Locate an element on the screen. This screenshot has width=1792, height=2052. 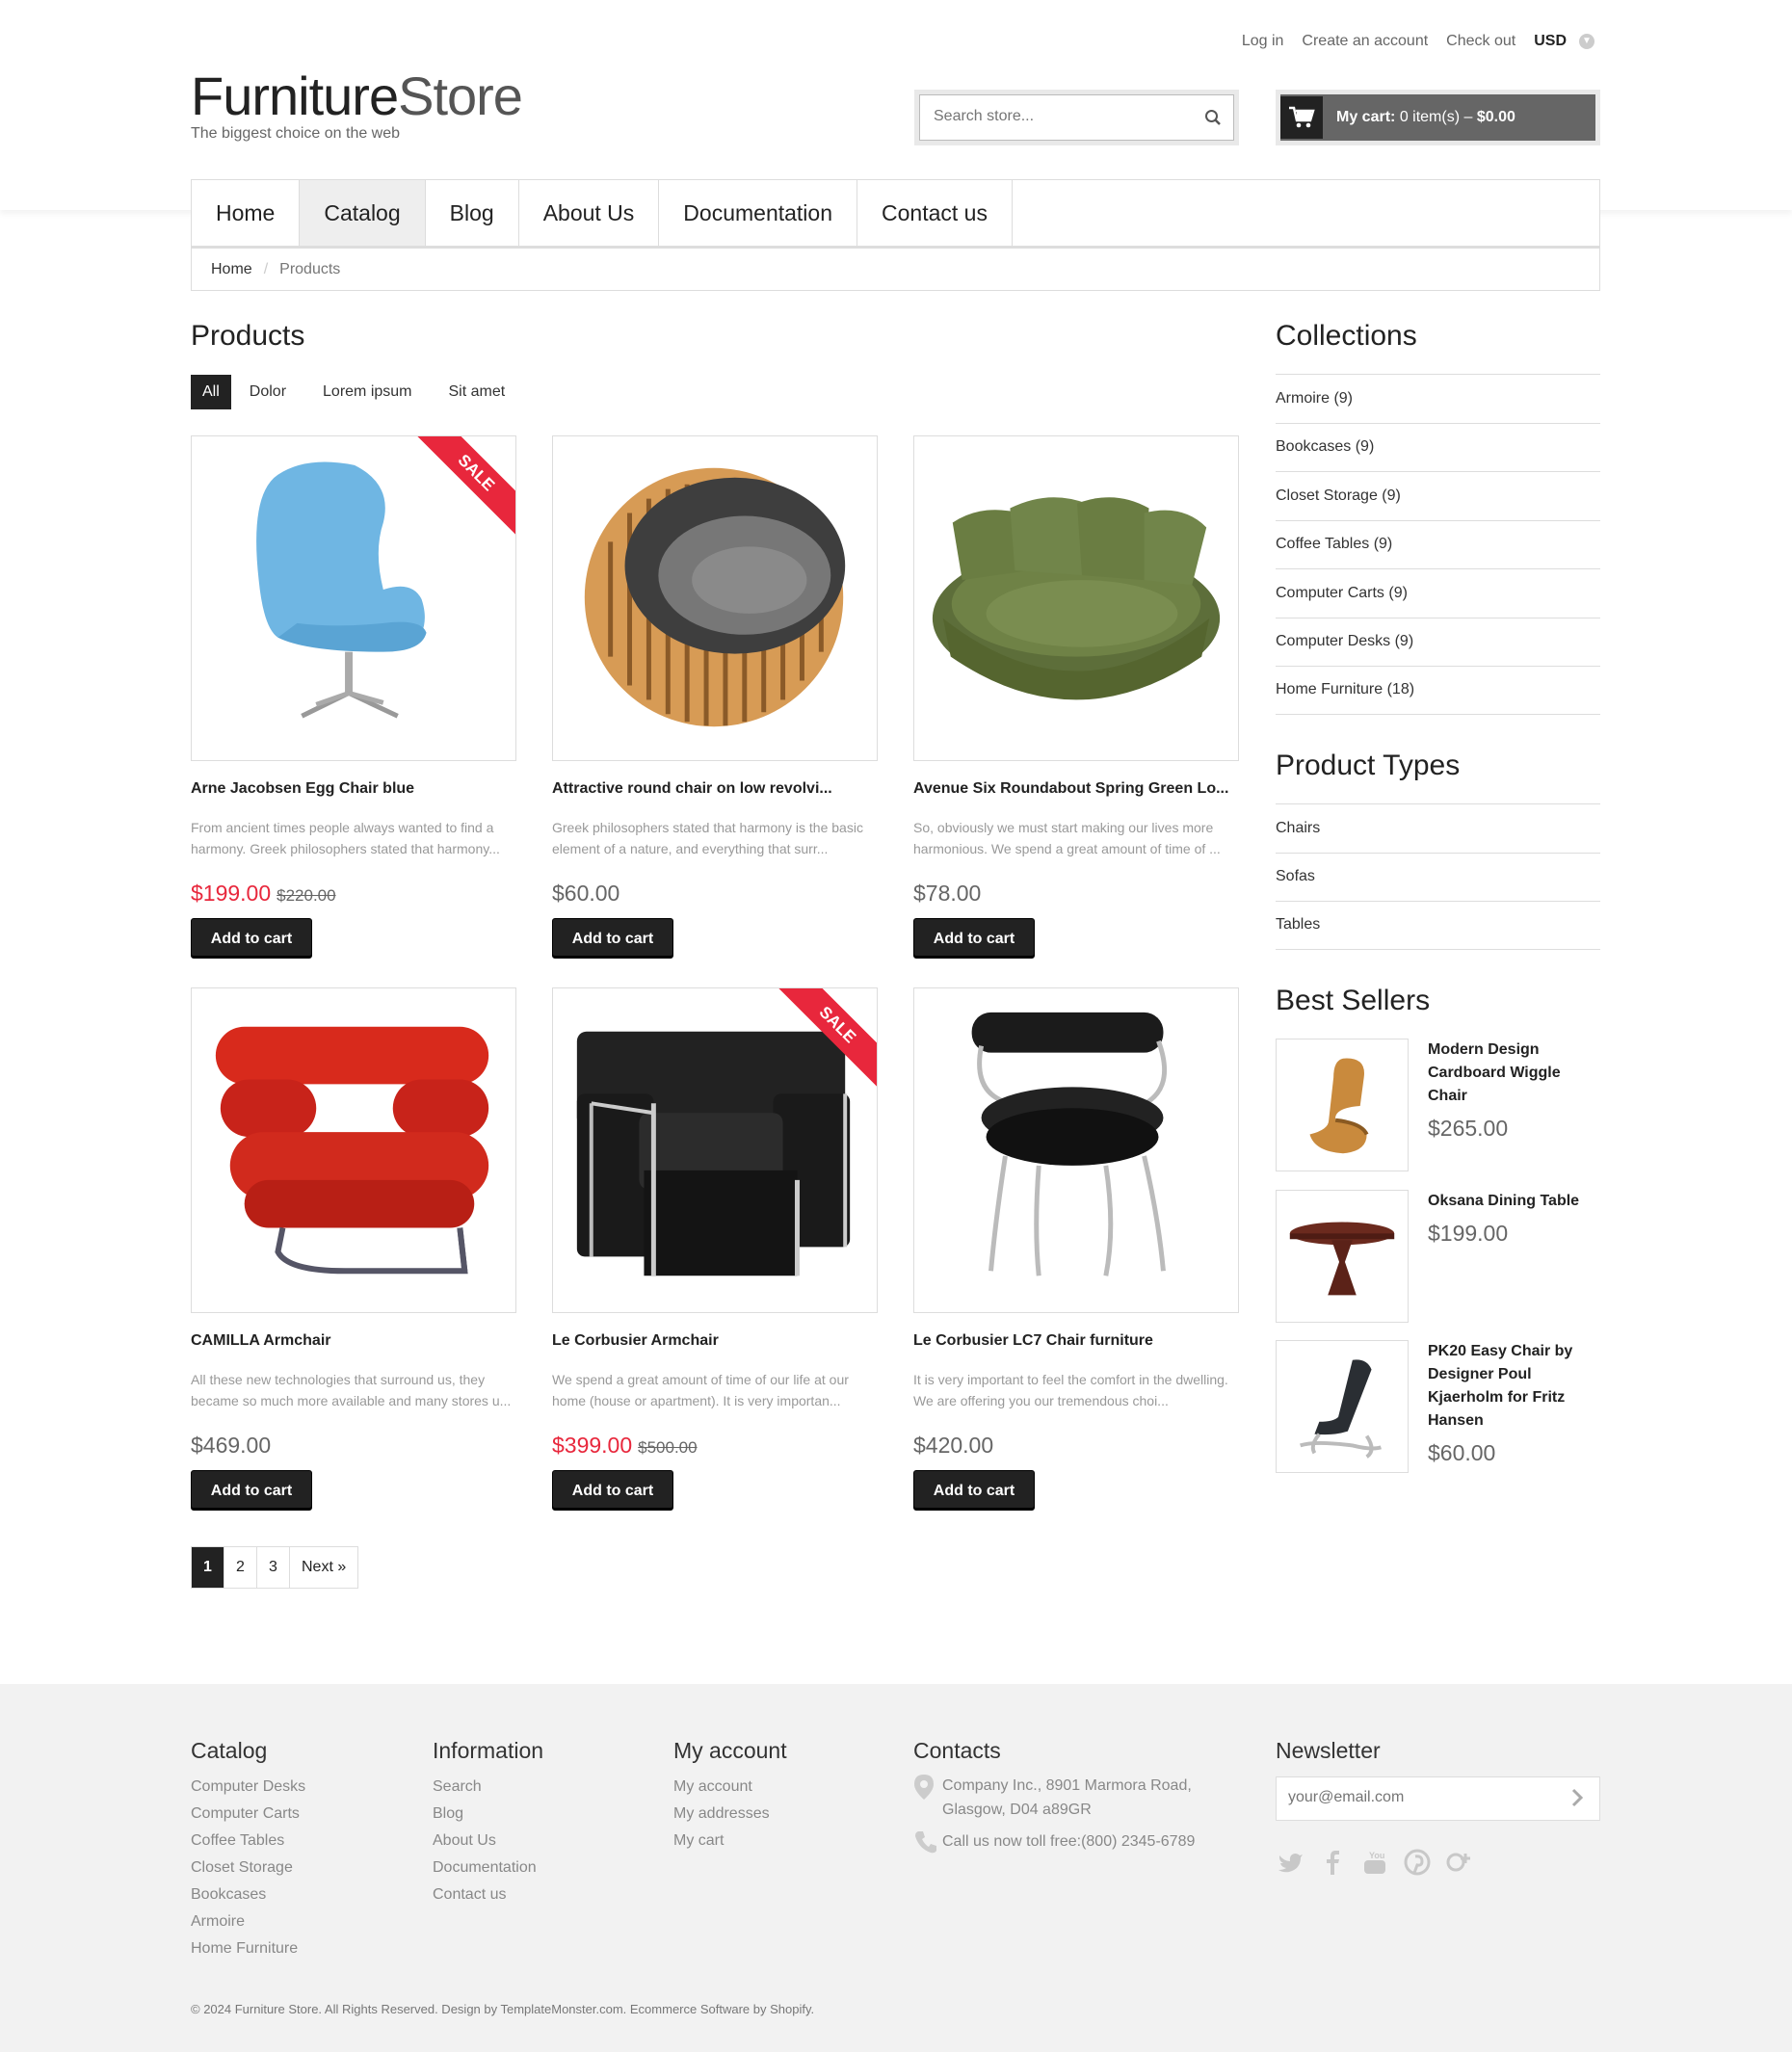
page-2: 2 is located at coordinates (241, 1567).